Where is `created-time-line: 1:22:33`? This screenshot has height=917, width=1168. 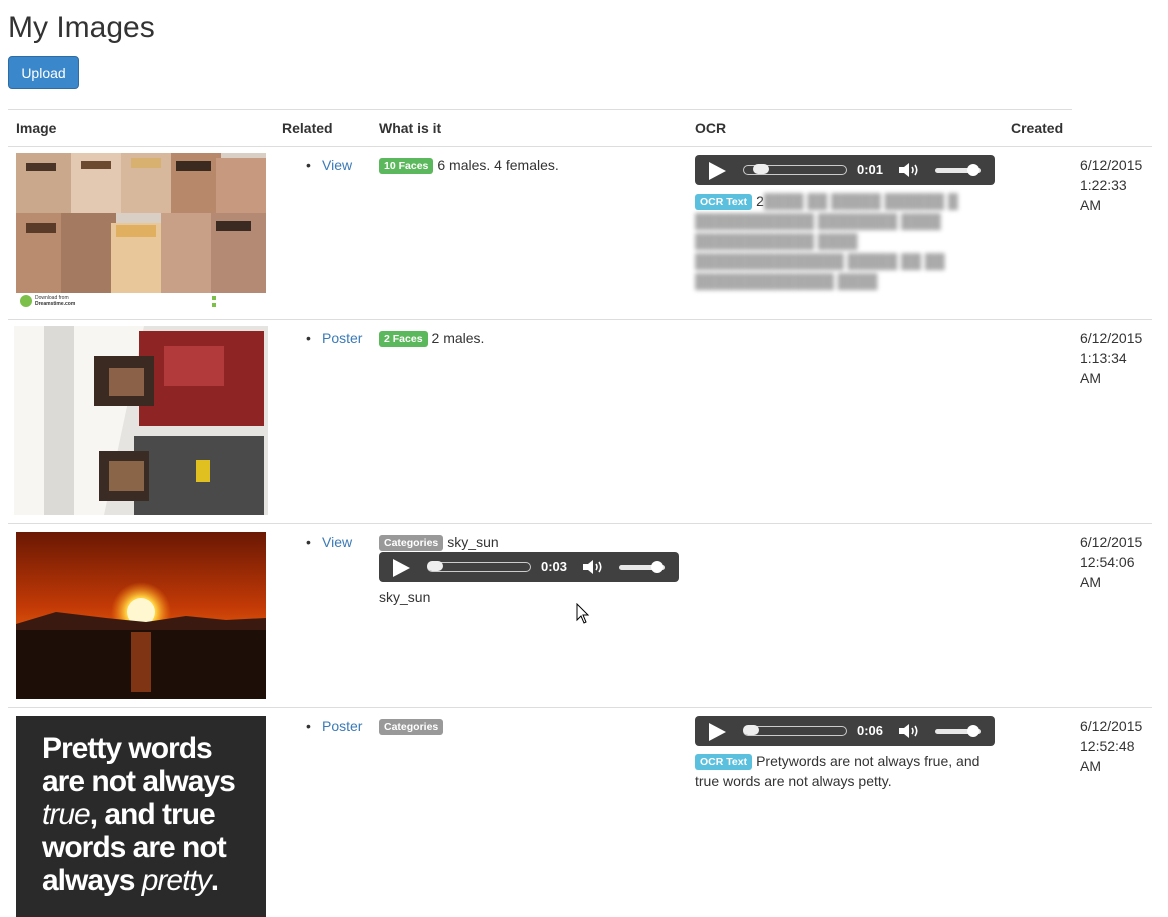 created-time-line: 1:22:33 is located at coordinates (1103, 185).